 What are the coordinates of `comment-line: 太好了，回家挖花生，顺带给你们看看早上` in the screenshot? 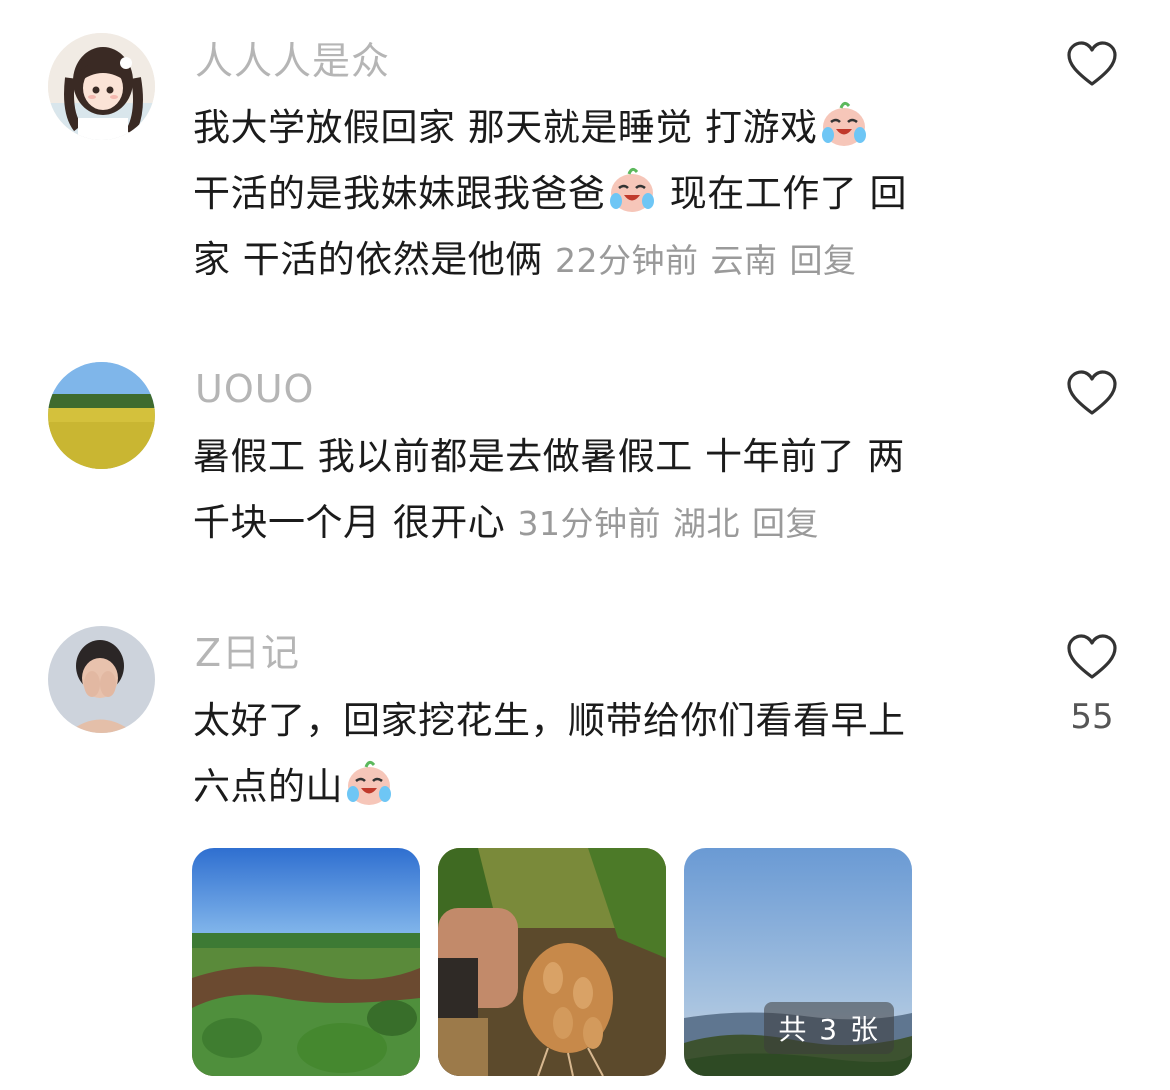 It's located at (549, 720).